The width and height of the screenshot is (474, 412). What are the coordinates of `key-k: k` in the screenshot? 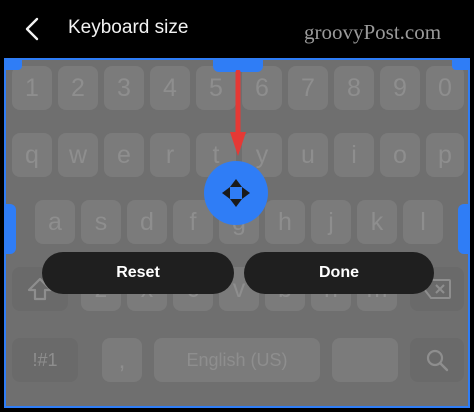 It's located at (377, 222).